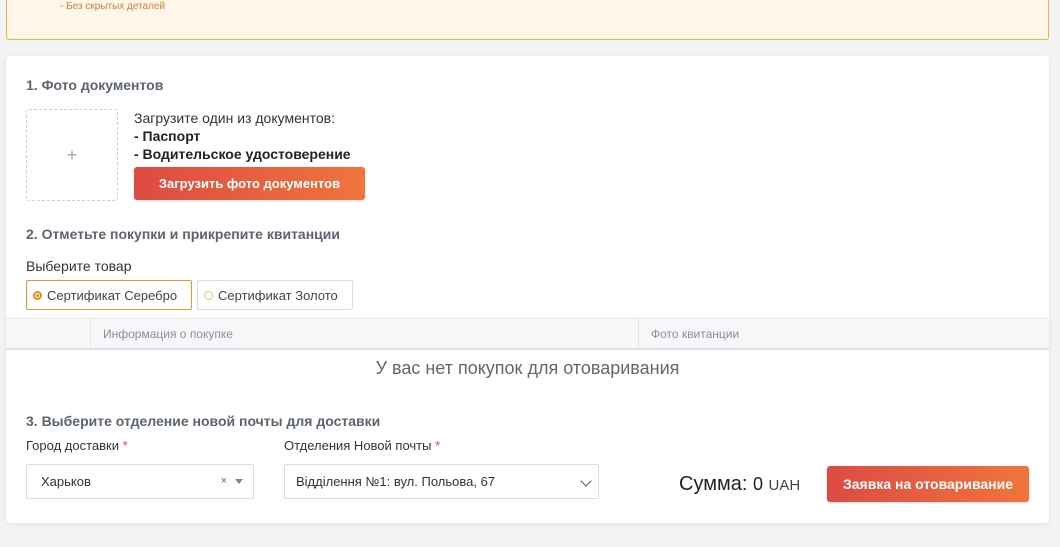  What do you see at coordinates (242, 154) in the screenshot?
I see `doc-driver-license: - Водительское удостоверение` at bounding box center [242, 154].